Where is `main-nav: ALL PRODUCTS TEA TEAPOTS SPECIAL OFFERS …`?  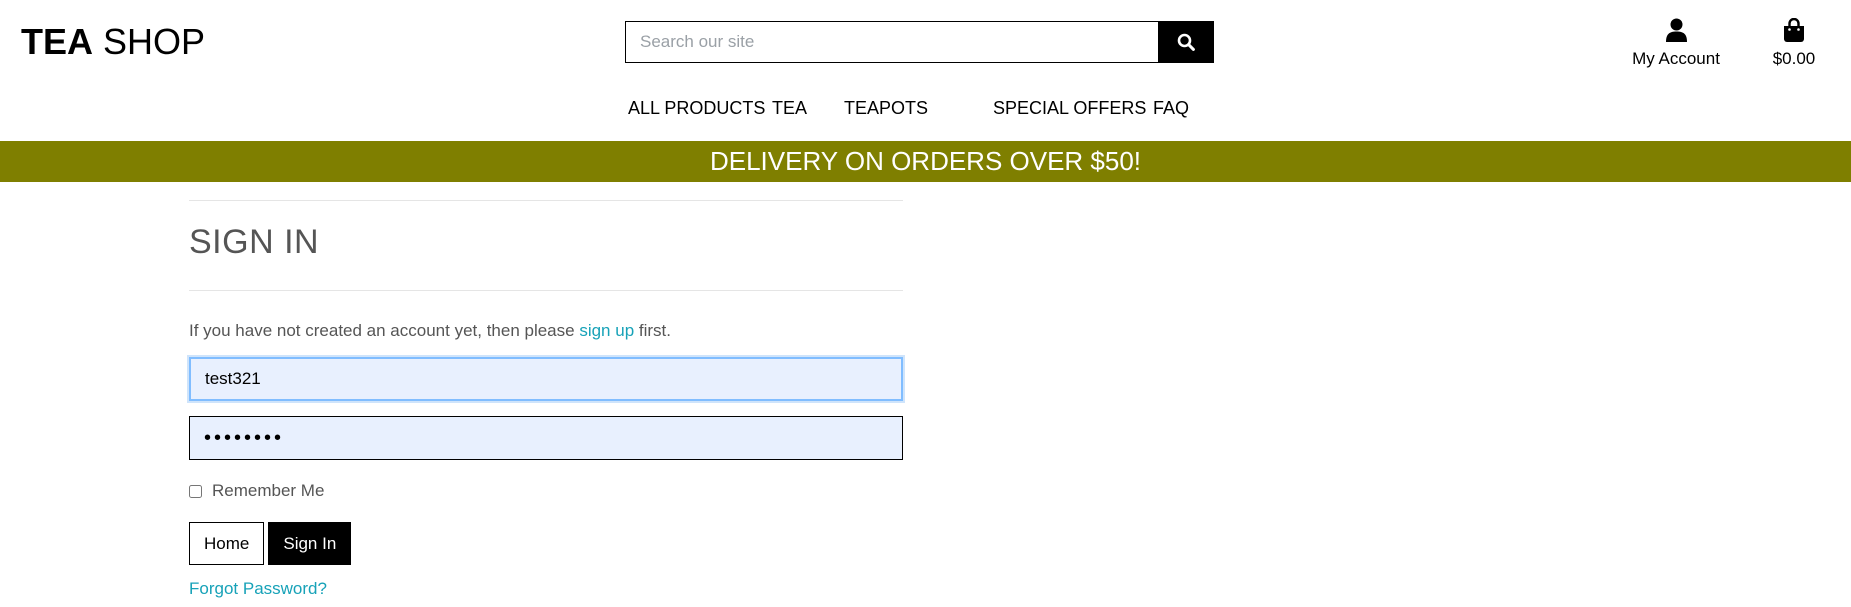 main-nav: ALL PRODUCTS TEA TEAPOTS SPECIAL OFFERS … is located at coordinates (908, 108).